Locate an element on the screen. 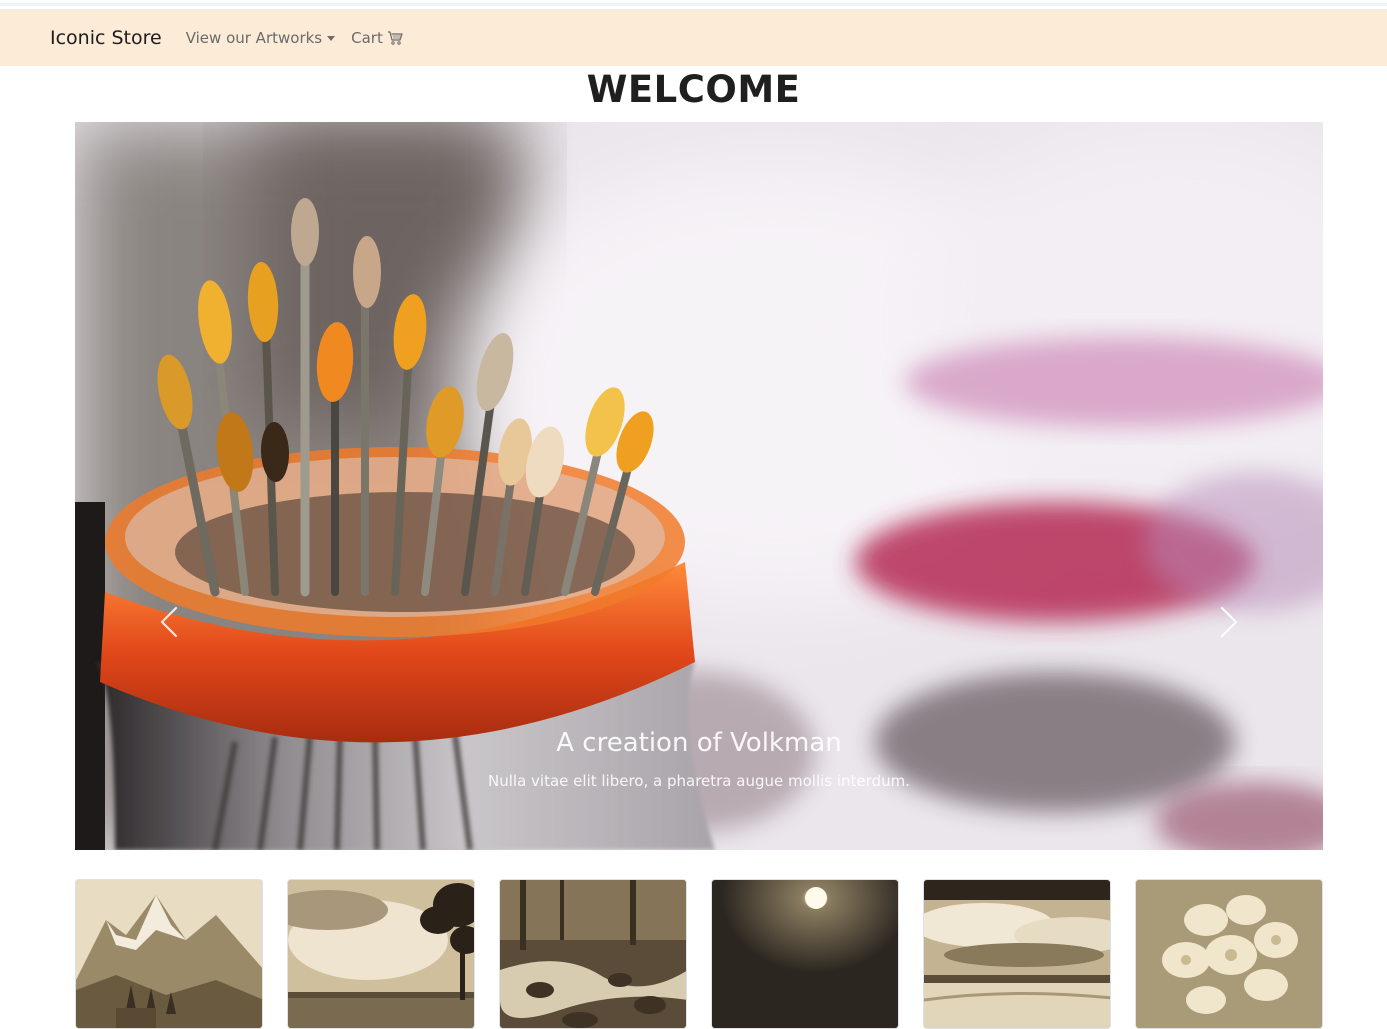  browser-top-strip is located at coordinates (693, 5).